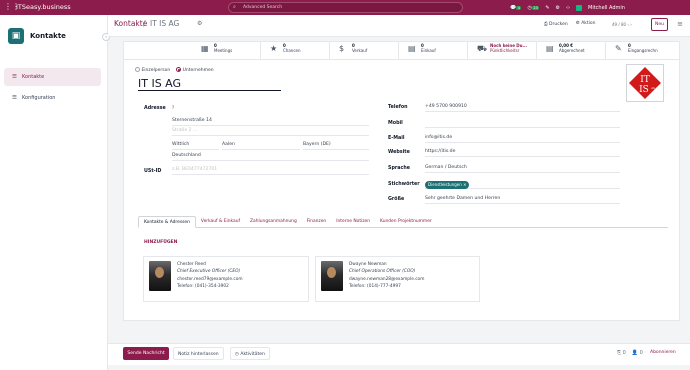 The image size is (690, 370). Describe the element at coordinates (621, 353) in the screenshot. I see `attachment-icon: ⎘ 0` at that location.